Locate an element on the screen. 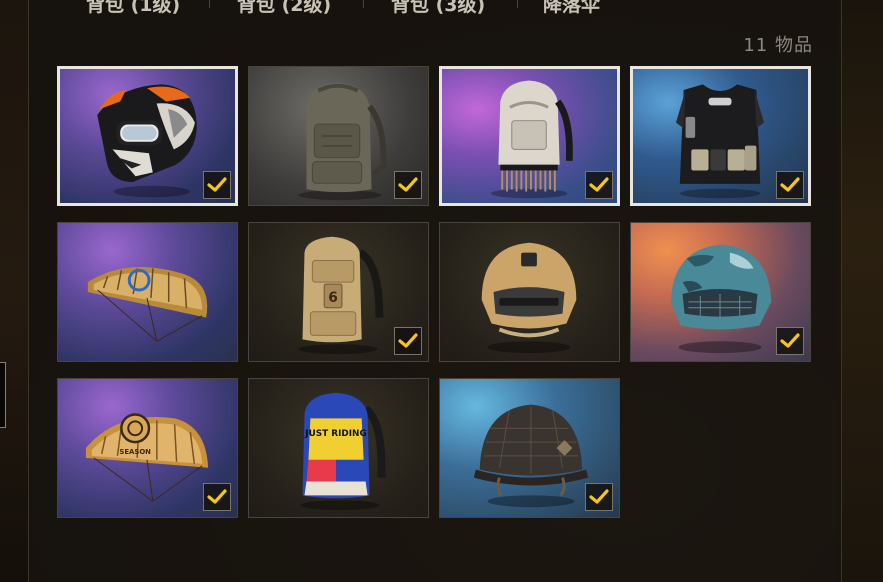 The image size is (883, 582). item-tile-white-fringe-backpack is located at coordinates (529, 136).